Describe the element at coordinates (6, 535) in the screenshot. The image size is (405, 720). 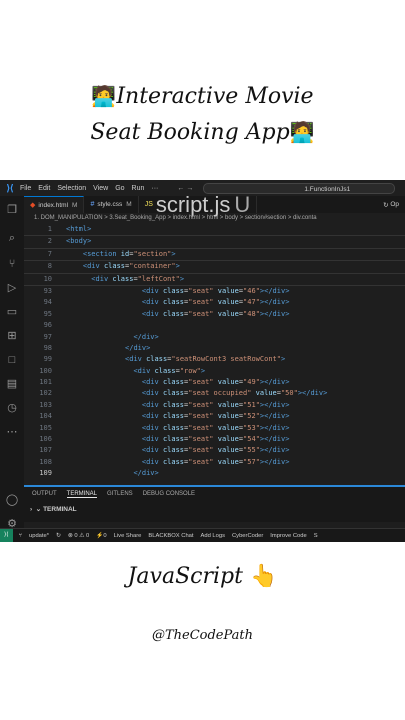
I see `remote-indicator: ⟩⟨` at that location.